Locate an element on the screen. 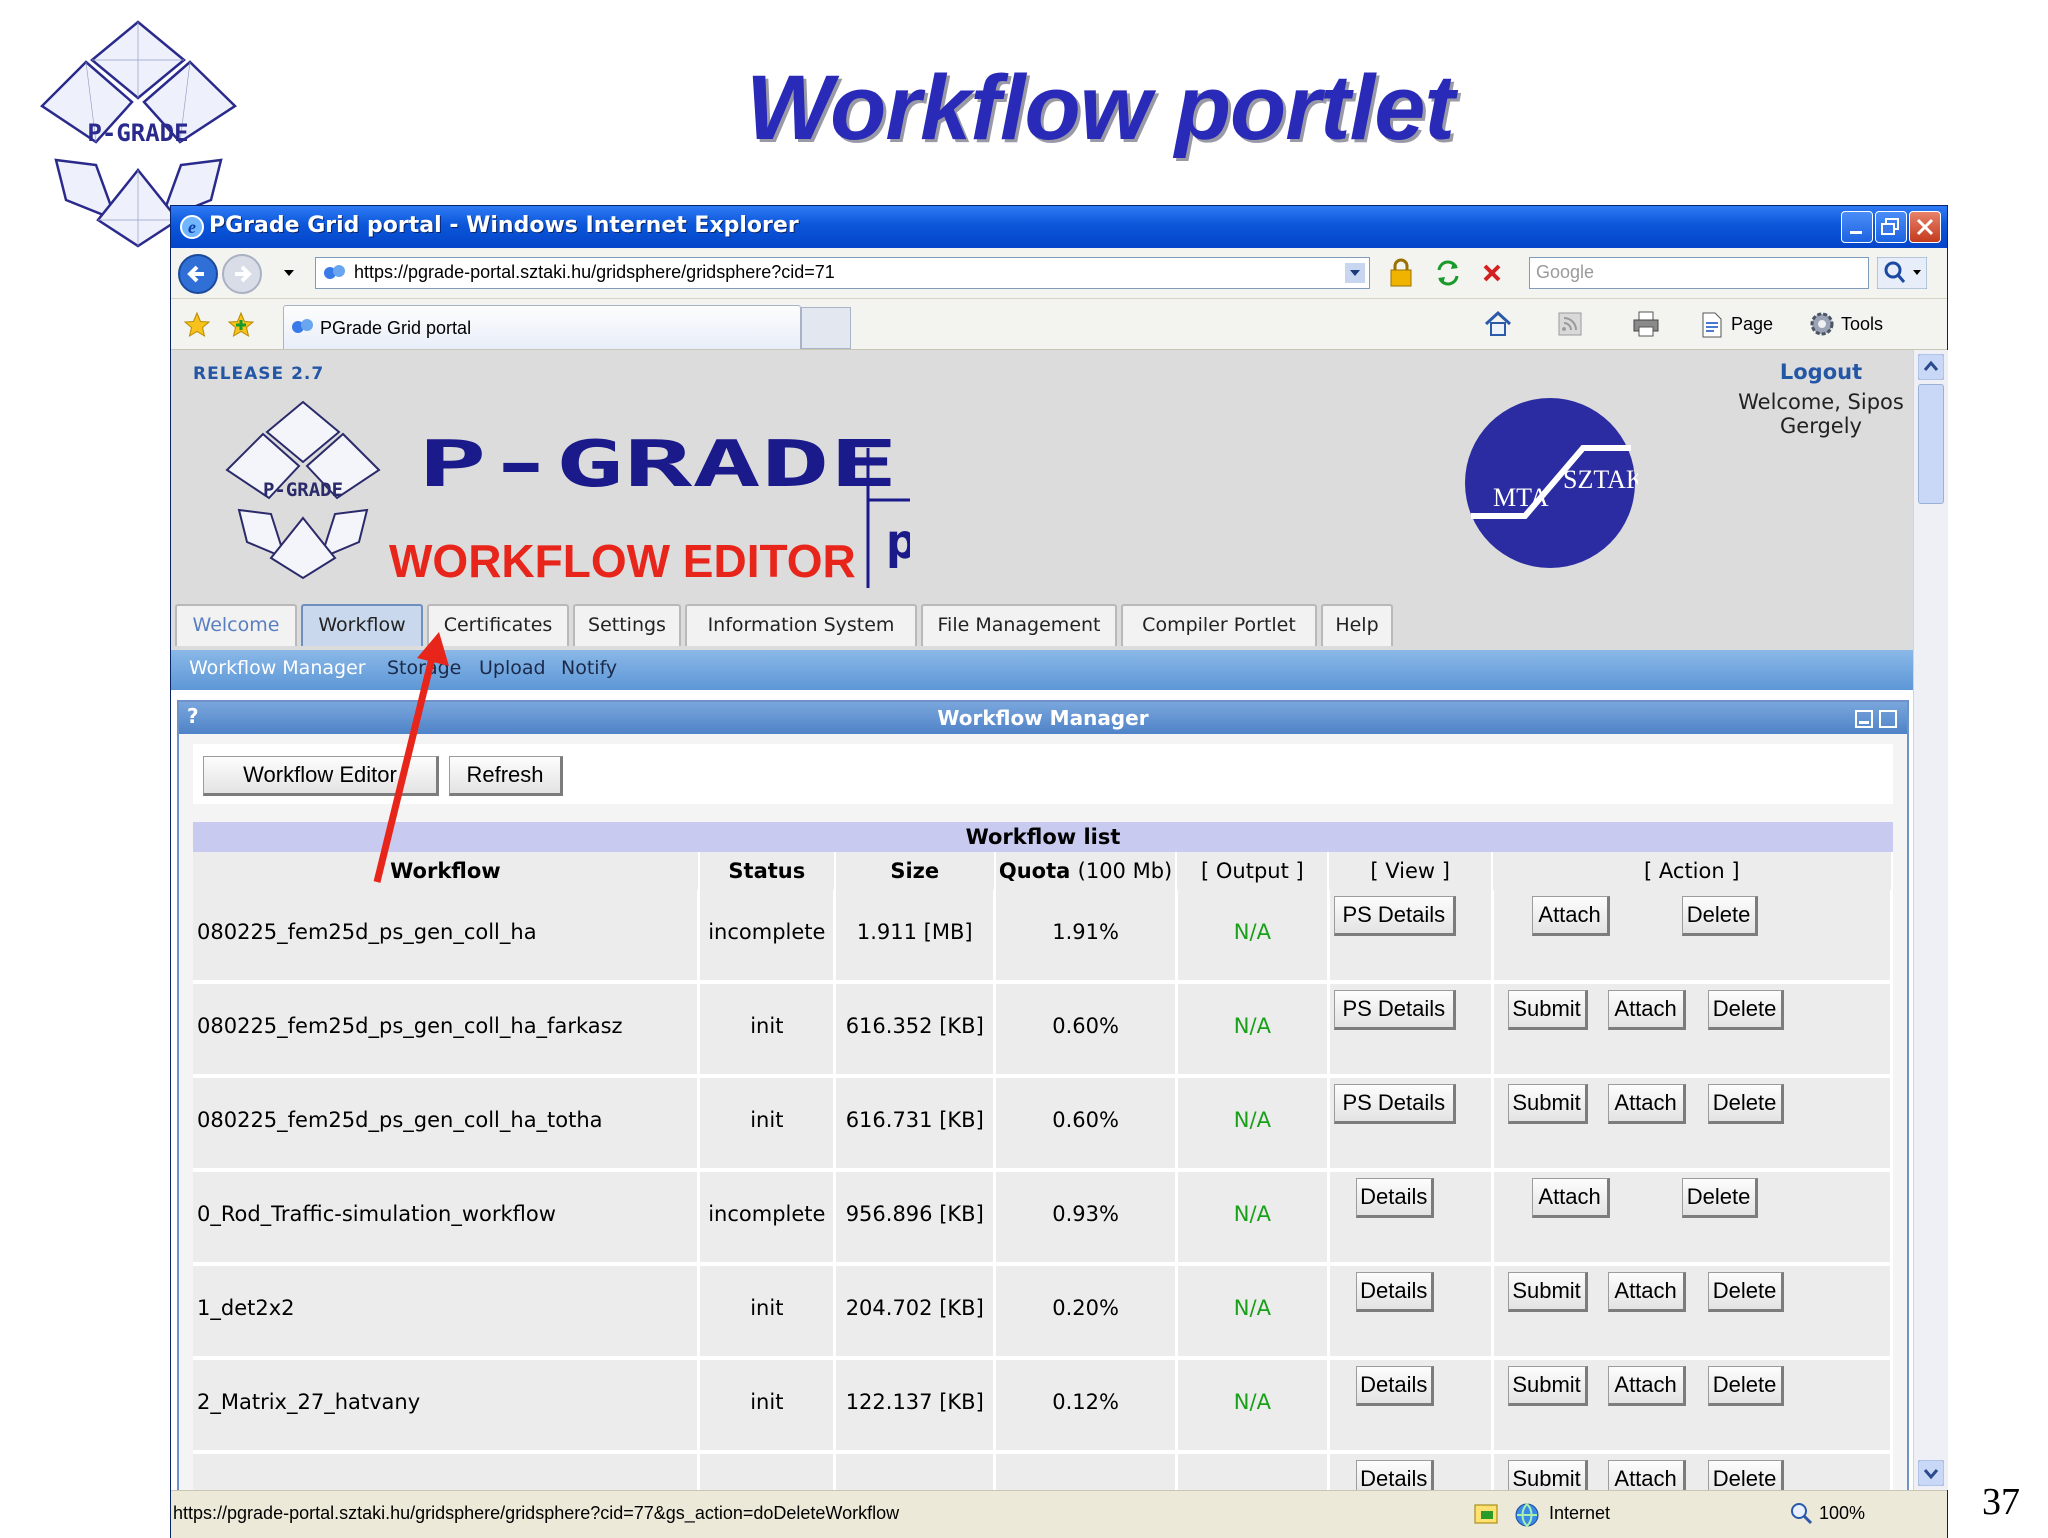 The height and width of the screenshot is (1538, 2048). subnav-upload: Upload is located at coordinates (512, 668).